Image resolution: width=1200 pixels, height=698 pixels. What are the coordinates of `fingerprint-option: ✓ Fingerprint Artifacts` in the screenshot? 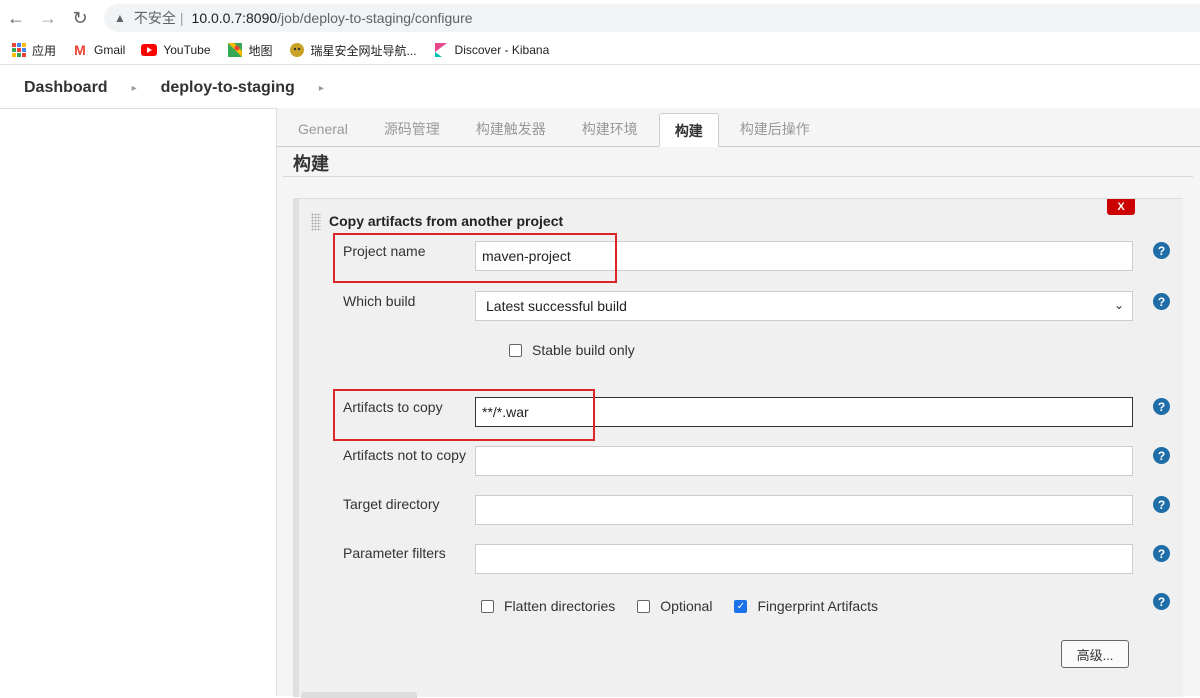 It's located at (806, 606).